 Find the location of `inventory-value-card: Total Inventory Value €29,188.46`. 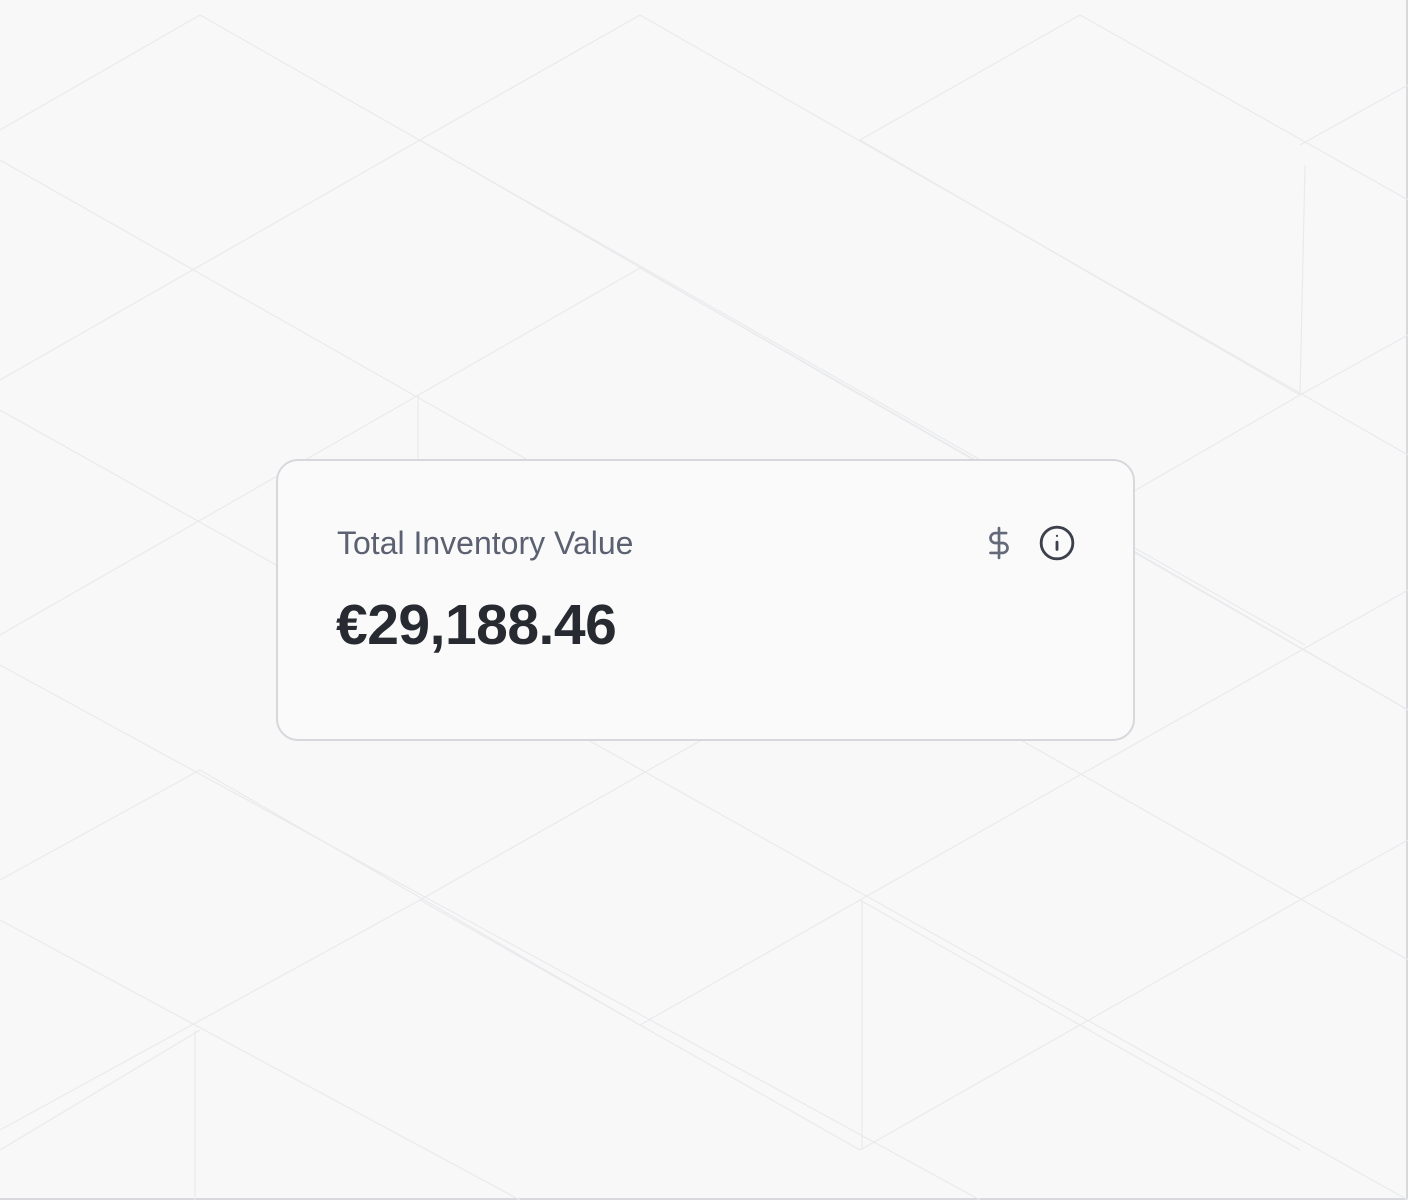

inventory-value-card: Total Inventory Value €29,188.46 is located at coordinates (705, 600).